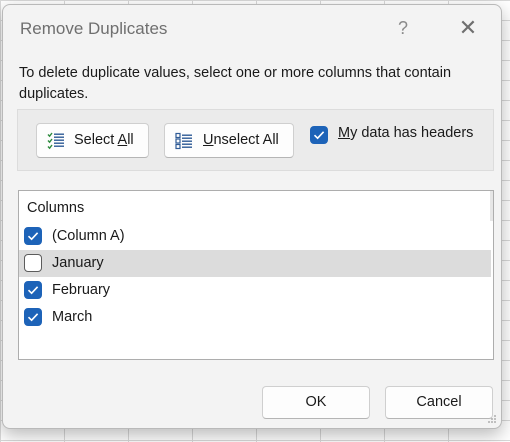 The width and height of the screenshot is (510, 442). I want to click on column-row: February, so click(255, 290).